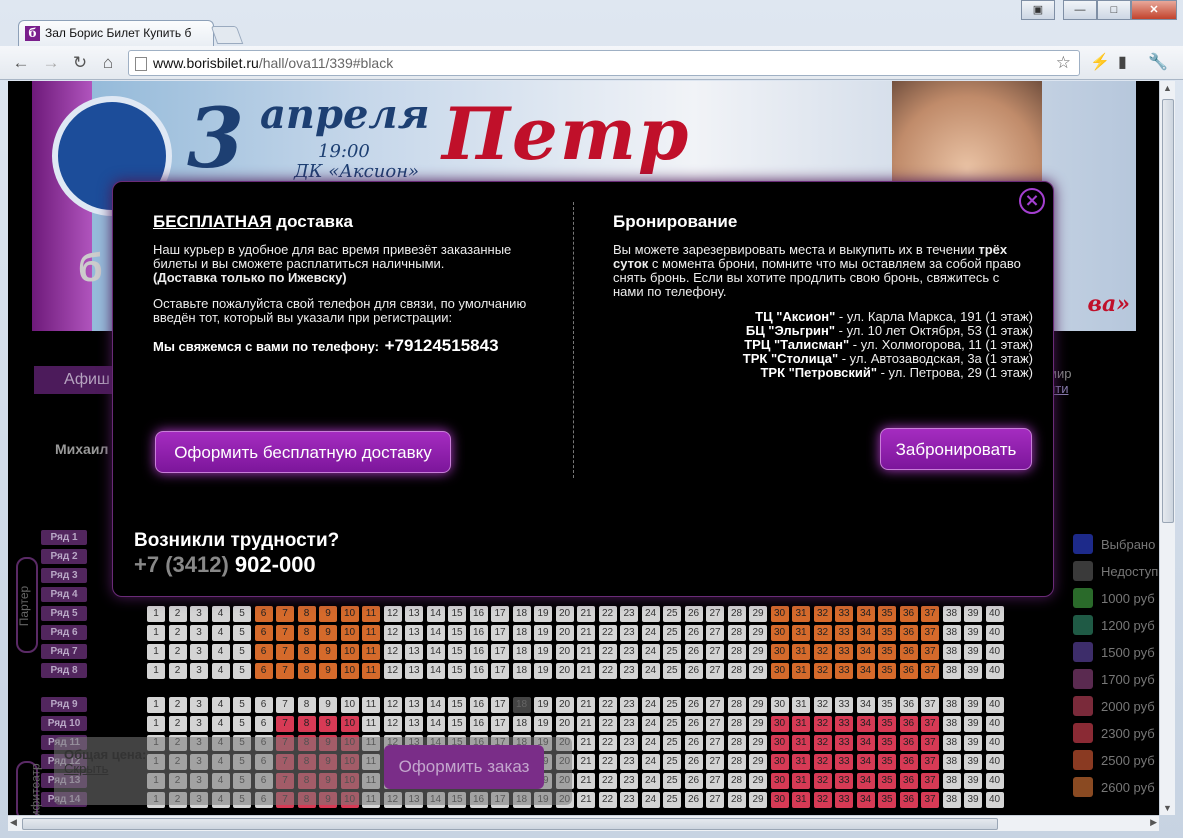 The height and width of the screenshot is (838, 1183). Describe the element at coordinates (956, 449) in the screenshot. I see `book-button: Забронировать` at that location.